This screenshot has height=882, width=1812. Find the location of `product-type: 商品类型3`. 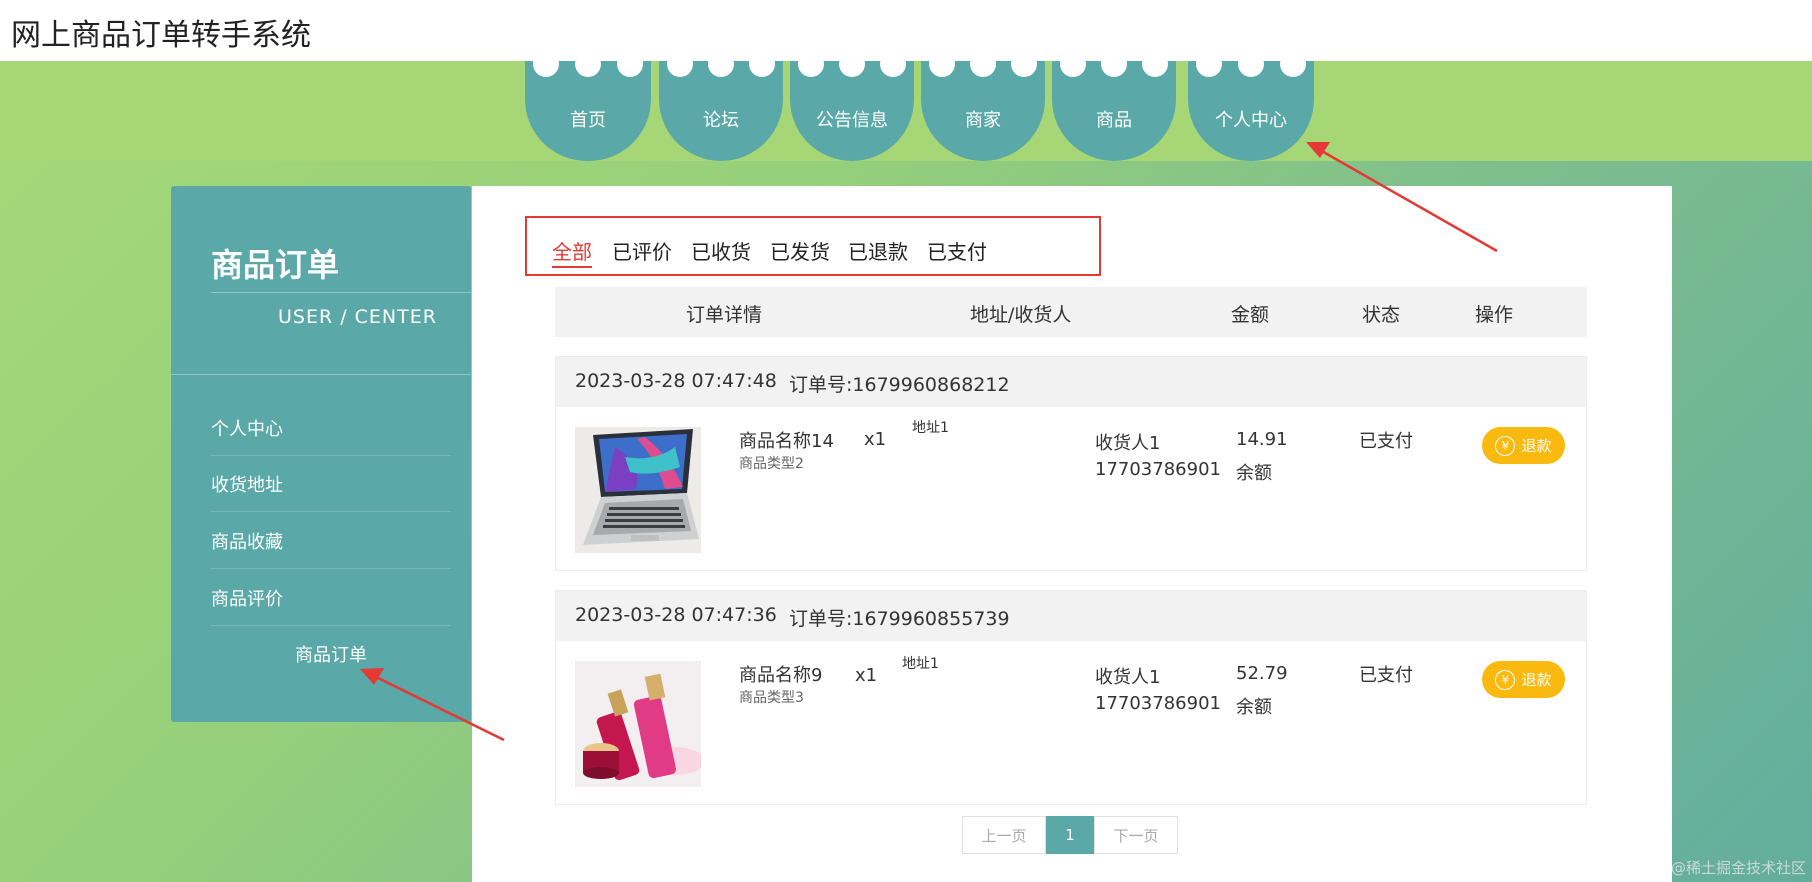

product-type: 商品类型3 is located at coordinates (771, 698).